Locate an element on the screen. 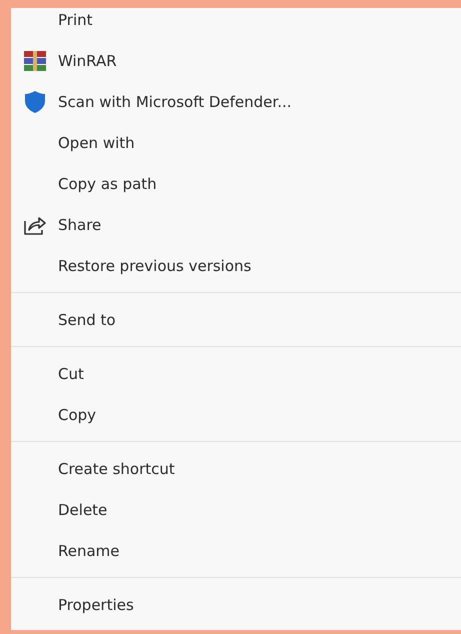 The height and width of the screenshot is (634, 461). menu-item: Properties is located at coordinates (236, 604).